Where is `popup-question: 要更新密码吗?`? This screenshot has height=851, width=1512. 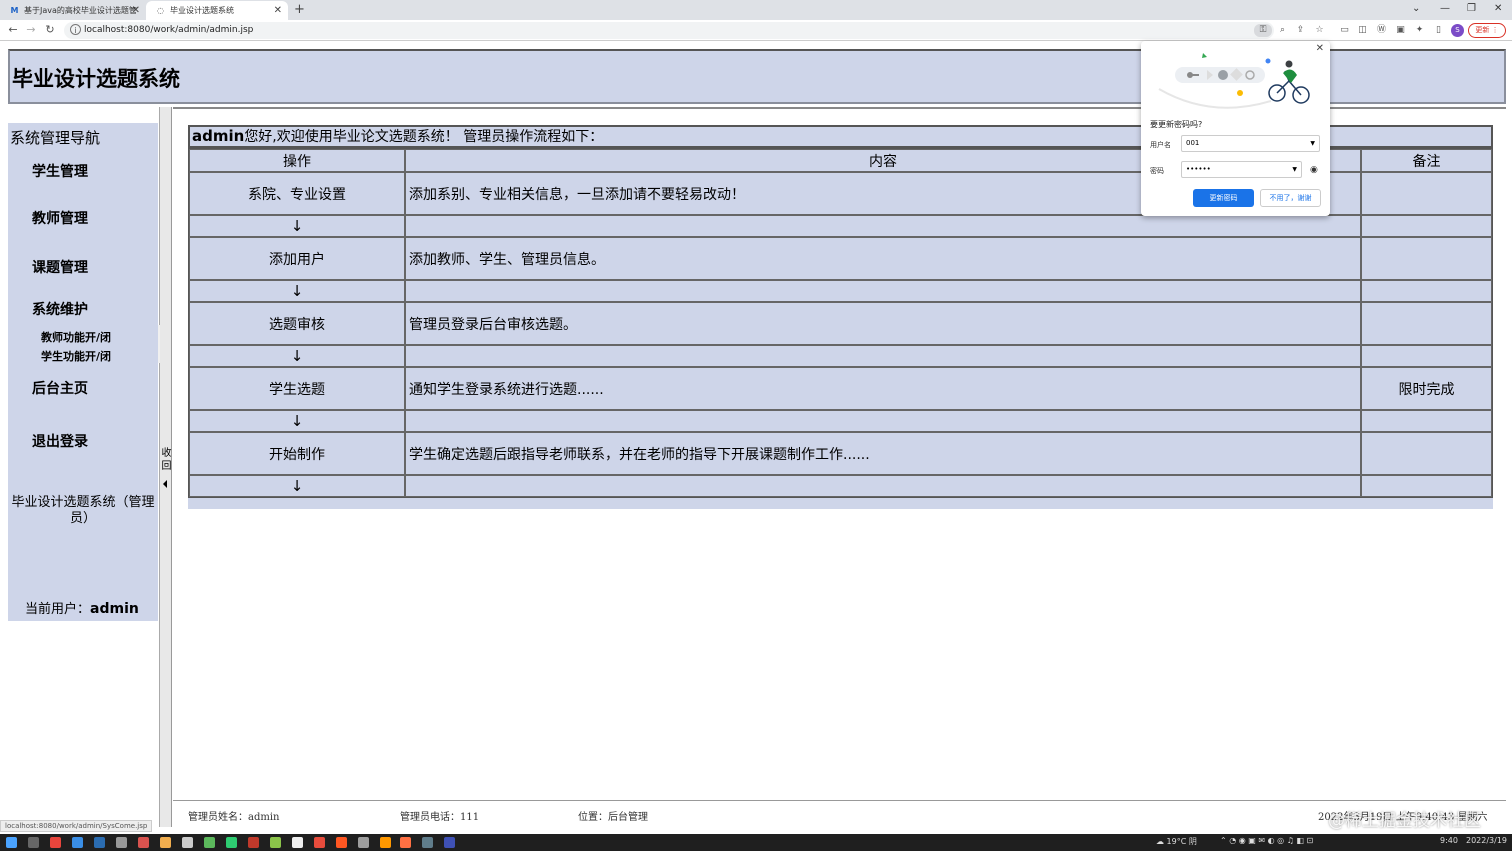
popup-question: 要更新密码吗? is located at coordinates (1176, 124).